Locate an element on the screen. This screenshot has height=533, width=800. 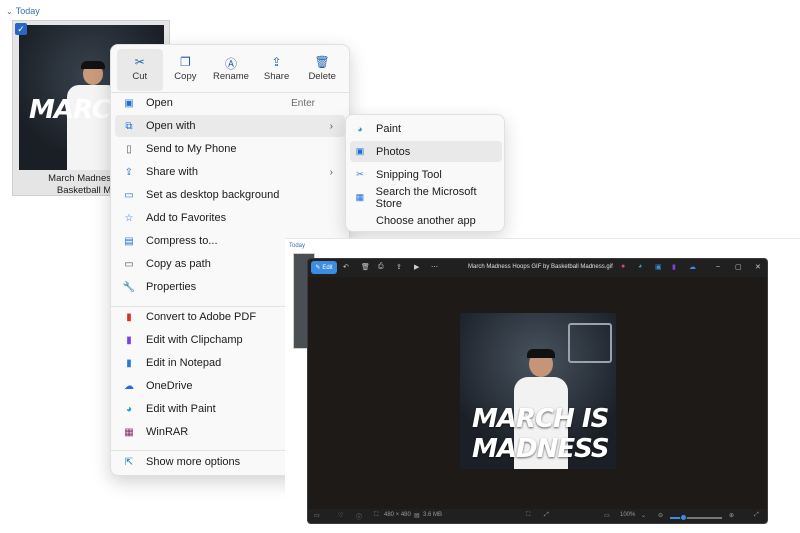
close-icon: ✕ is located at coordinates (758, 267).